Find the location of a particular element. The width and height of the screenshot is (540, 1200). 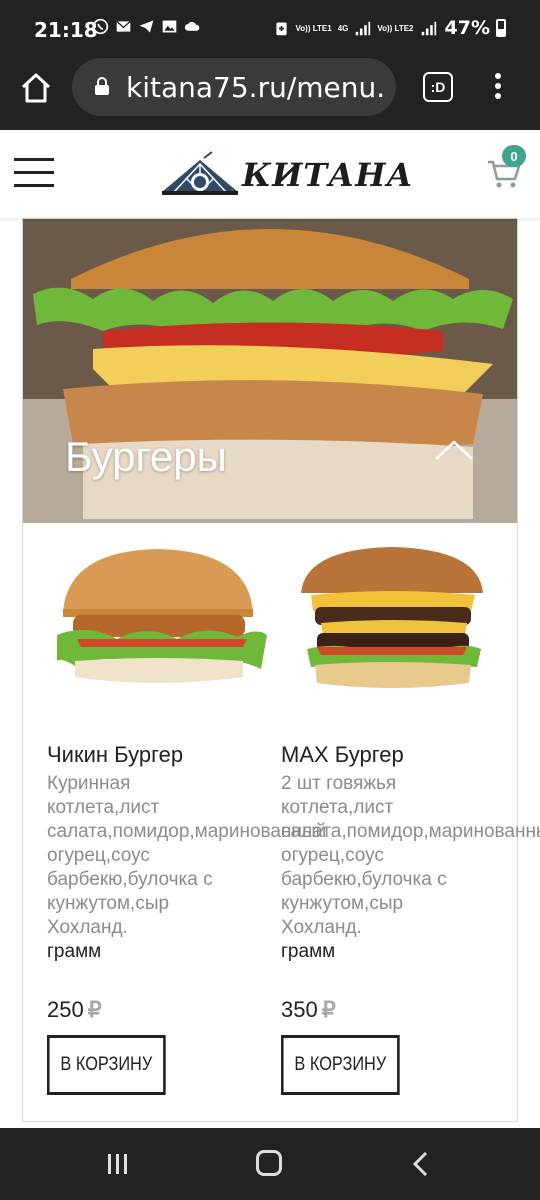

address-bar: kitana75.ru/menu. is located at coordinates (234, 87).